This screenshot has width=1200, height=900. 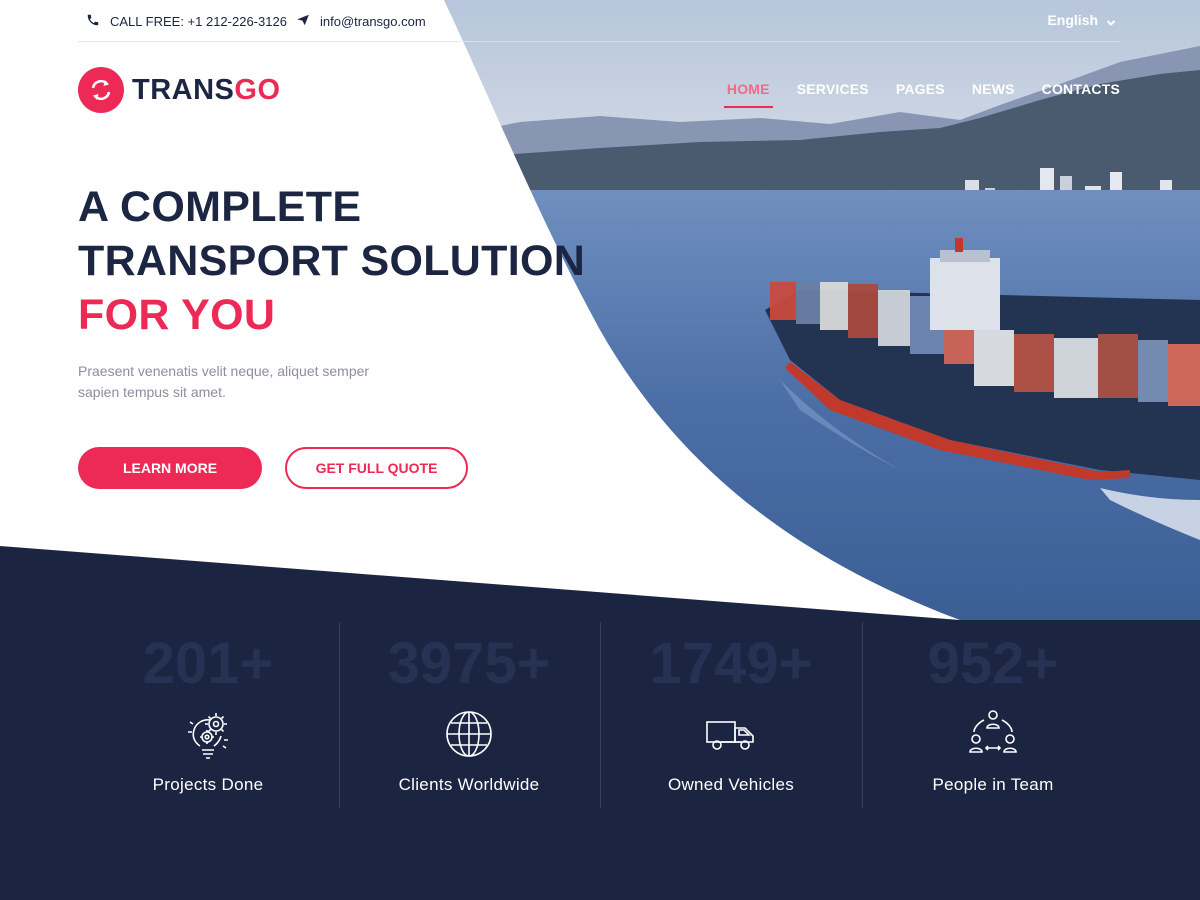 I want to click on hero-headline-line-1: A COMPLETE, so click(x=220, y=207).